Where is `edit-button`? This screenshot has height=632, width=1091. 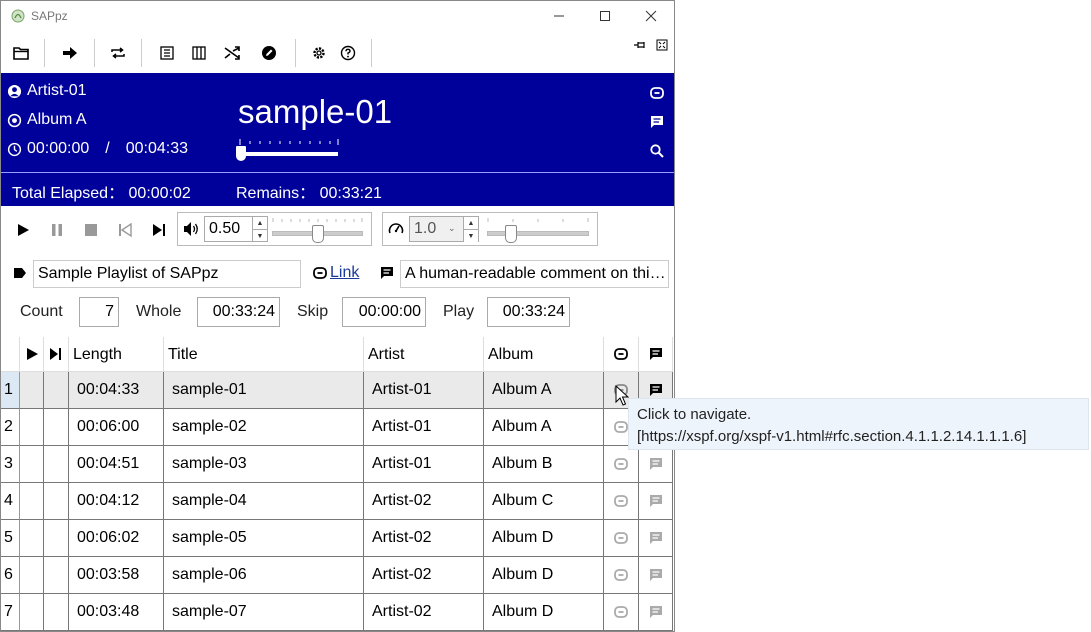 edit-button is located at coordinates (269, 53).